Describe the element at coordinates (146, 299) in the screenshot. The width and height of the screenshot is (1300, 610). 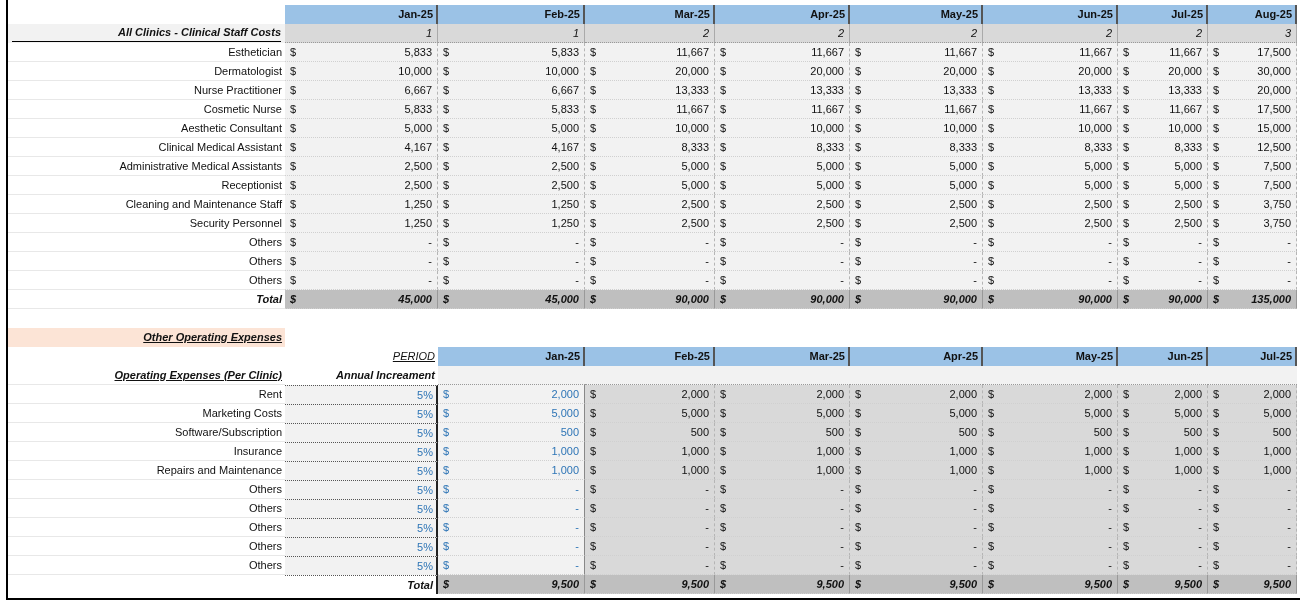
I see `total-label: Total` at that location.